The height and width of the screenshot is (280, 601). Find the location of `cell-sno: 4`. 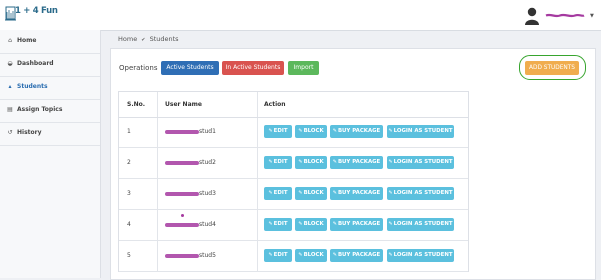

cell-sno: 4 is located at coordinates (129, 224).